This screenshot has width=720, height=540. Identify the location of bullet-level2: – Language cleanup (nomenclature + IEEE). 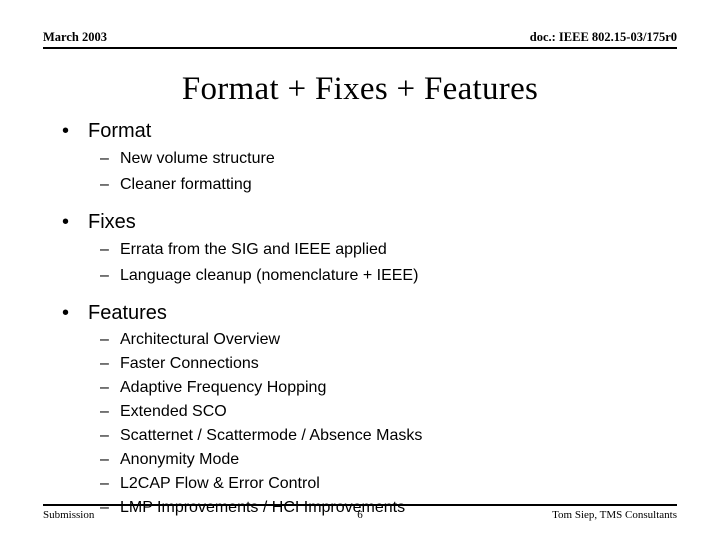
(366, 276).